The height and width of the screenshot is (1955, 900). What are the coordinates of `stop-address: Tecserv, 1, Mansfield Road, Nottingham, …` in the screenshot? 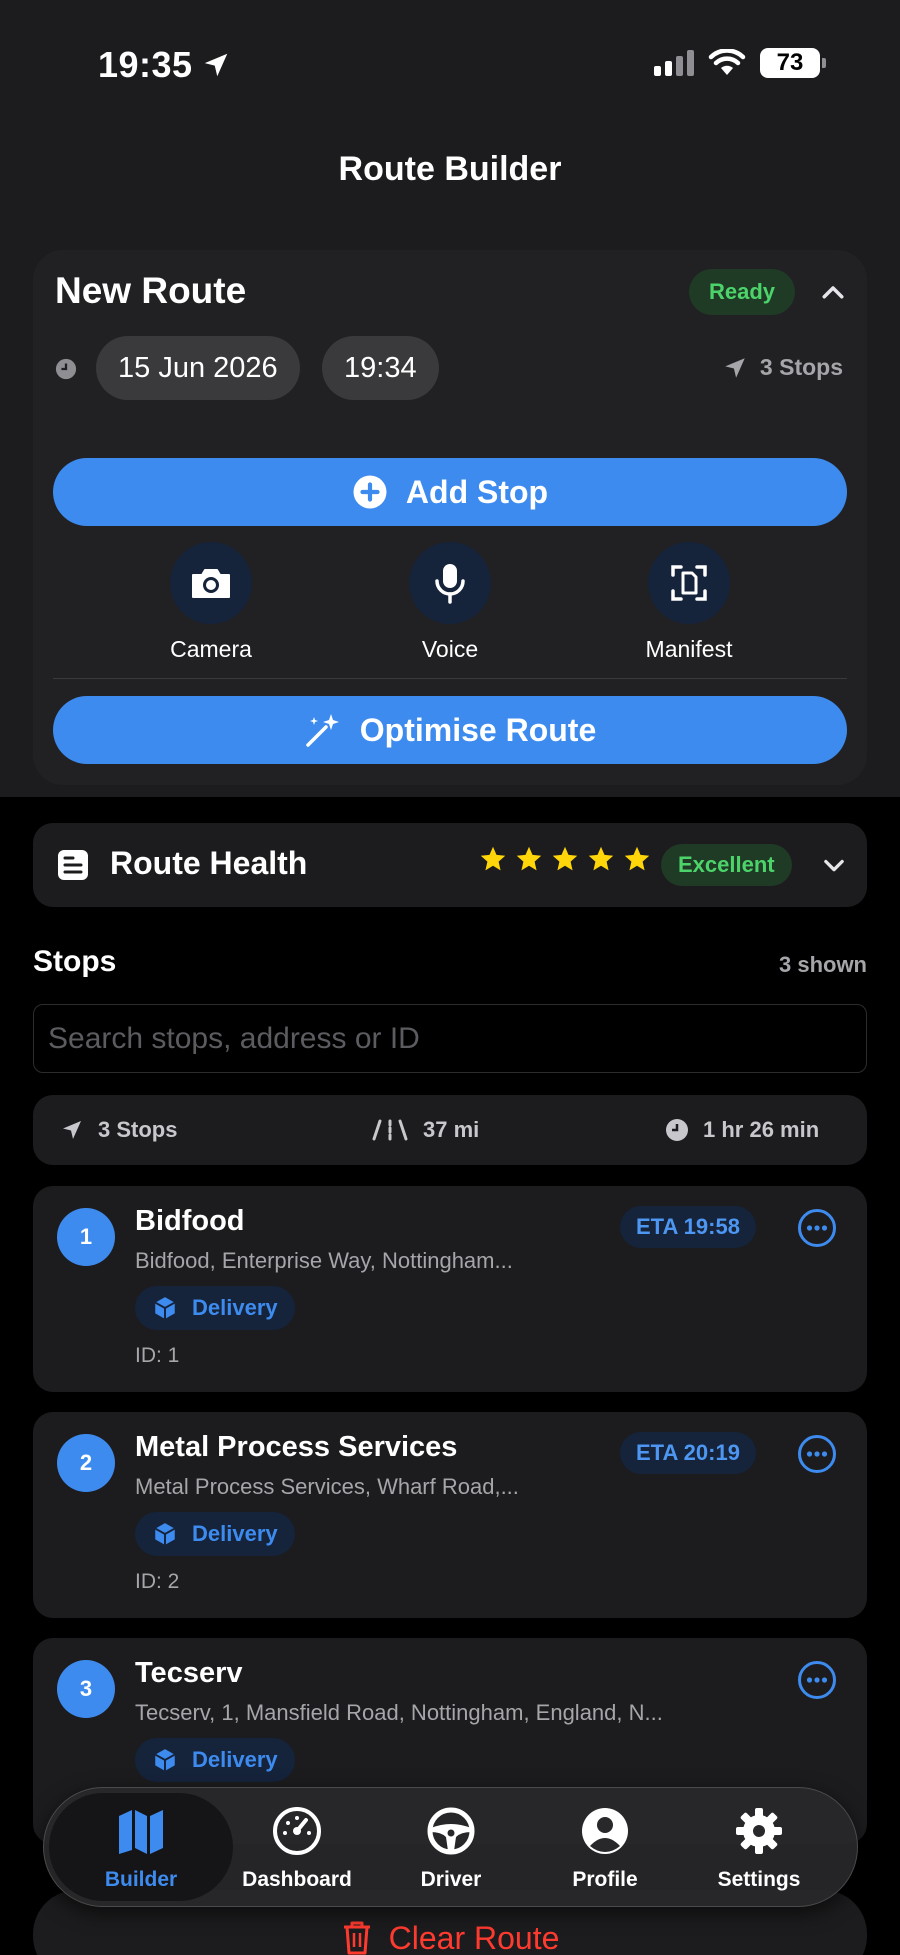 It's located at (399, 1712).